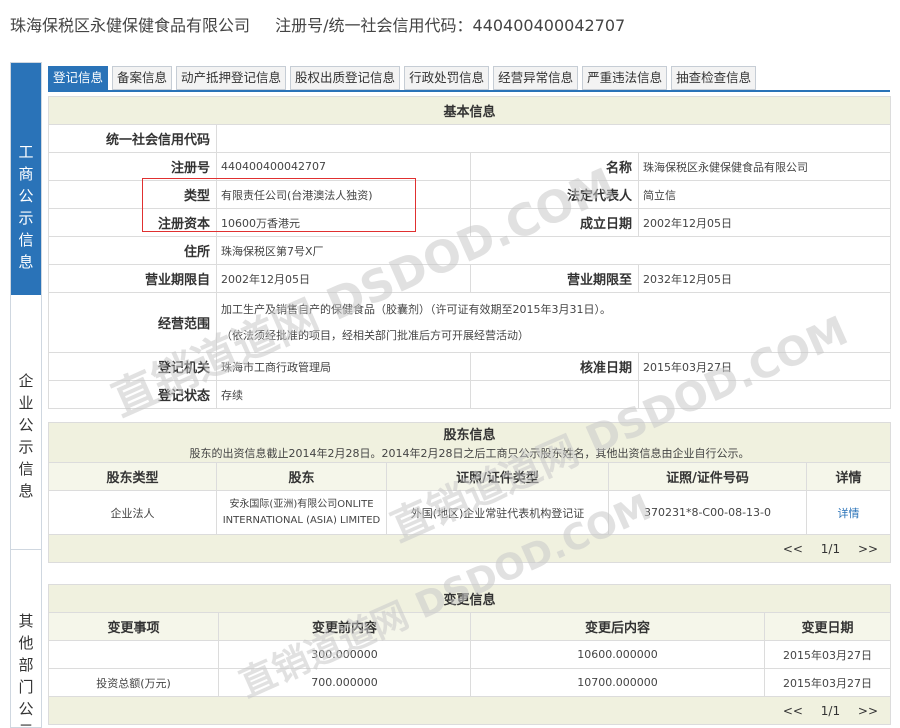  Describe the element at coordinates (343, 166) in the screenshot. I see `reg-no-value: 440400400042707` at that location.